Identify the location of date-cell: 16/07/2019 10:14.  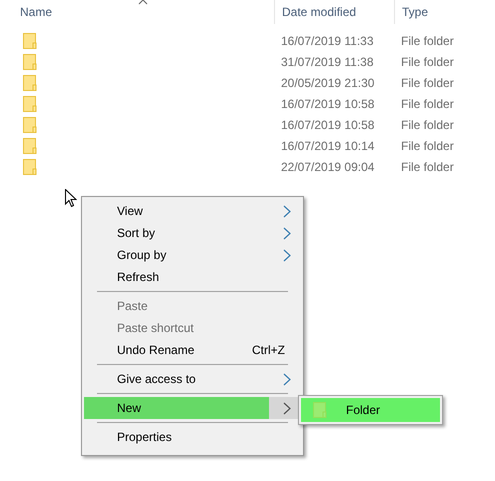
(327, 145).